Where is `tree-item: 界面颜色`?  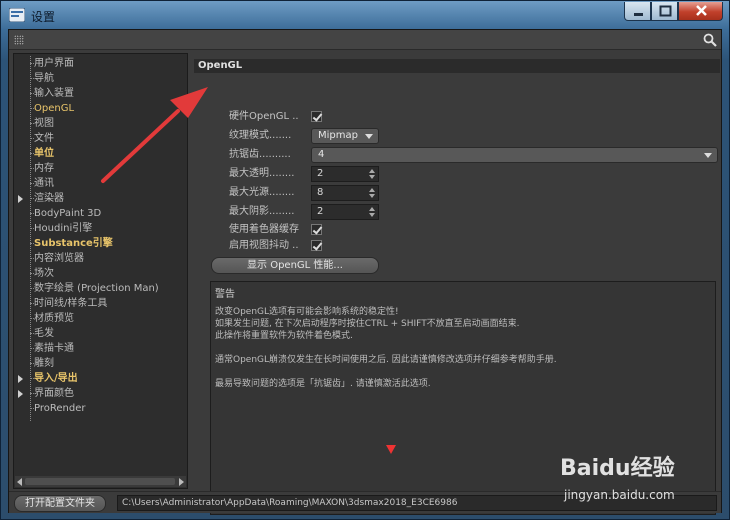 tree-item: 界面颜色 is located at coordinates (100, 393).